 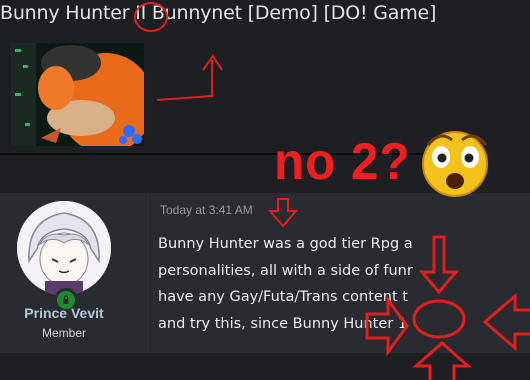 What do you see at coordinates (342, 162) in the screenshot?
I see `annotation-text: no 2?` at bounding box center [342, 162].